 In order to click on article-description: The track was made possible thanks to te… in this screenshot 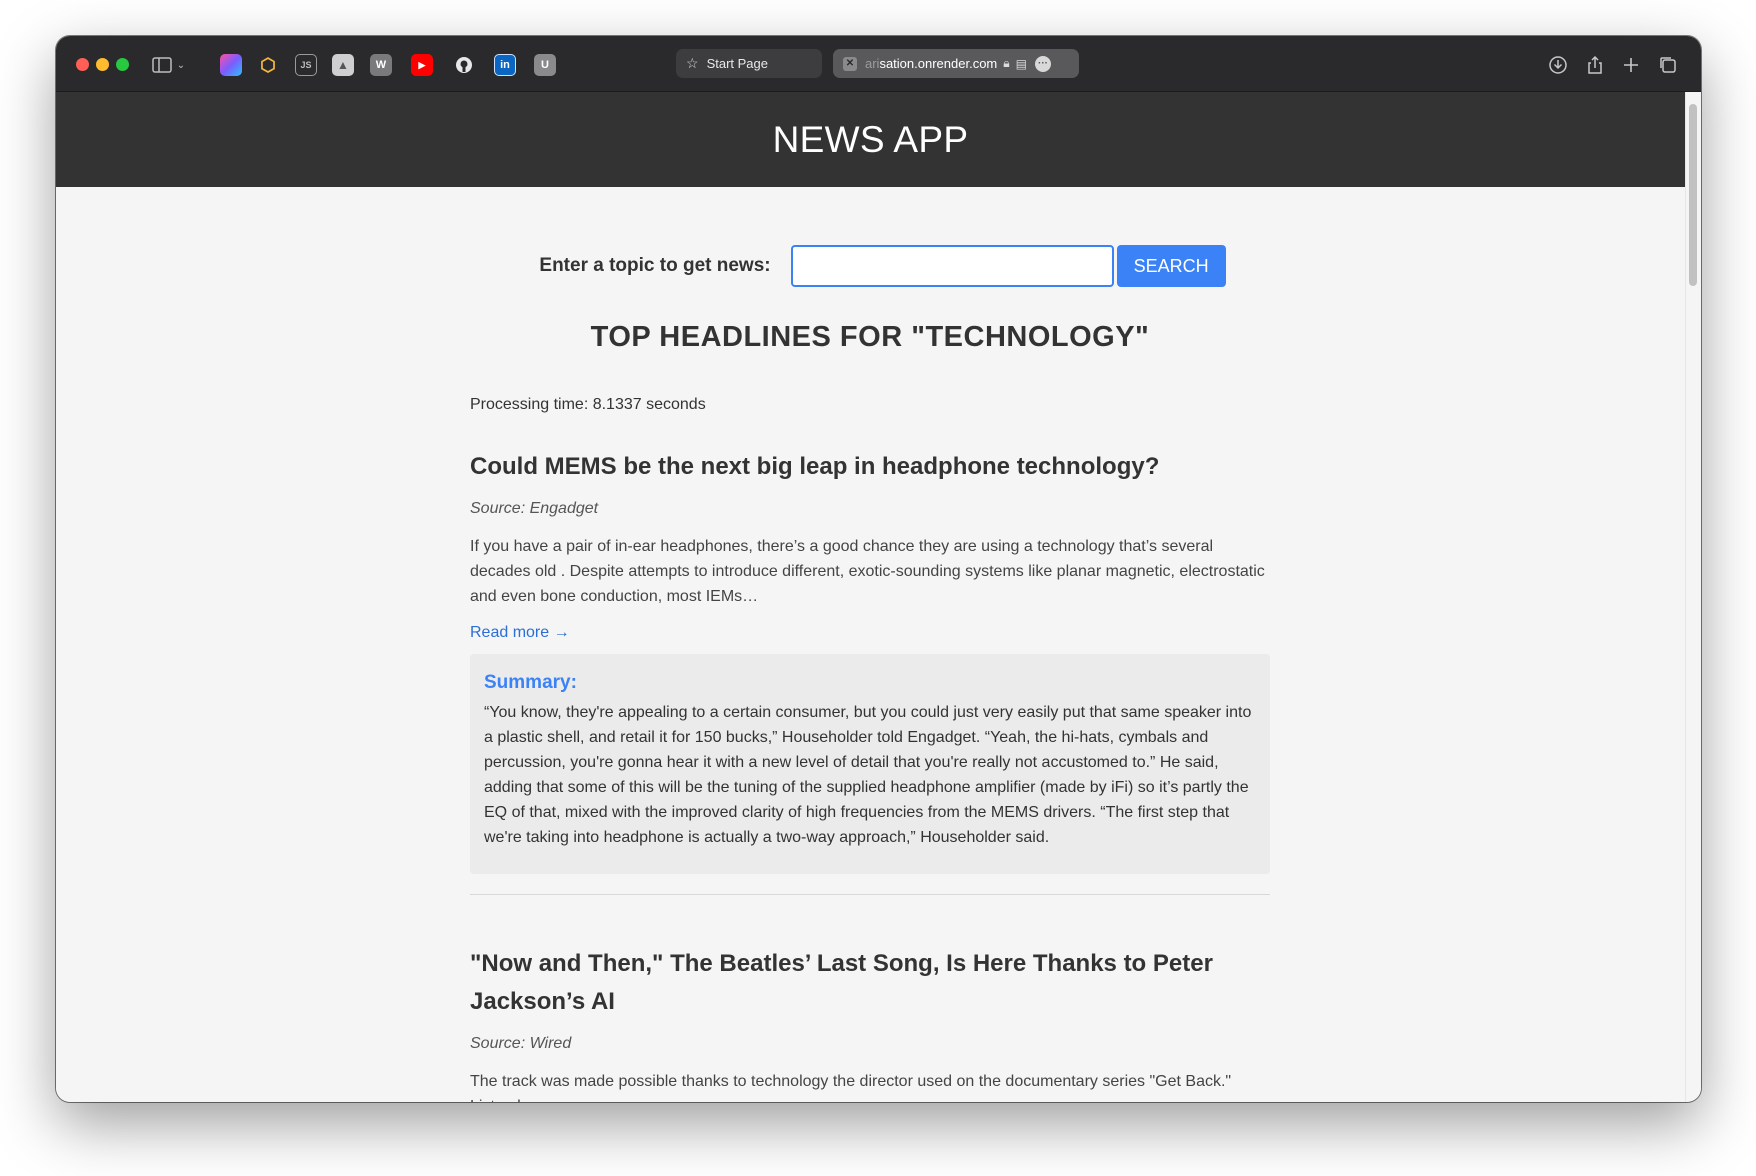, I will do `click(851, 1087)`.